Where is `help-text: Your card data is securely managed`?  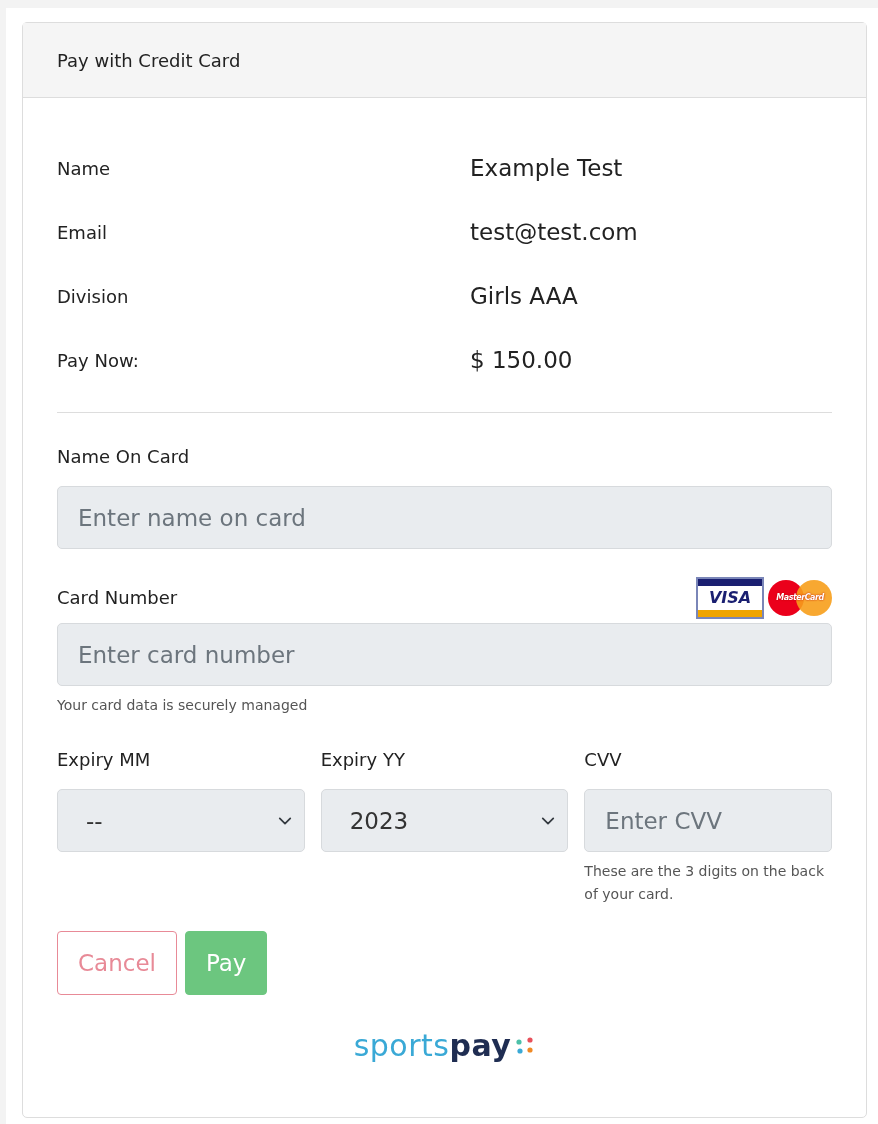 help-text: Your card data is securely managed is located at coordinates (183, 705).